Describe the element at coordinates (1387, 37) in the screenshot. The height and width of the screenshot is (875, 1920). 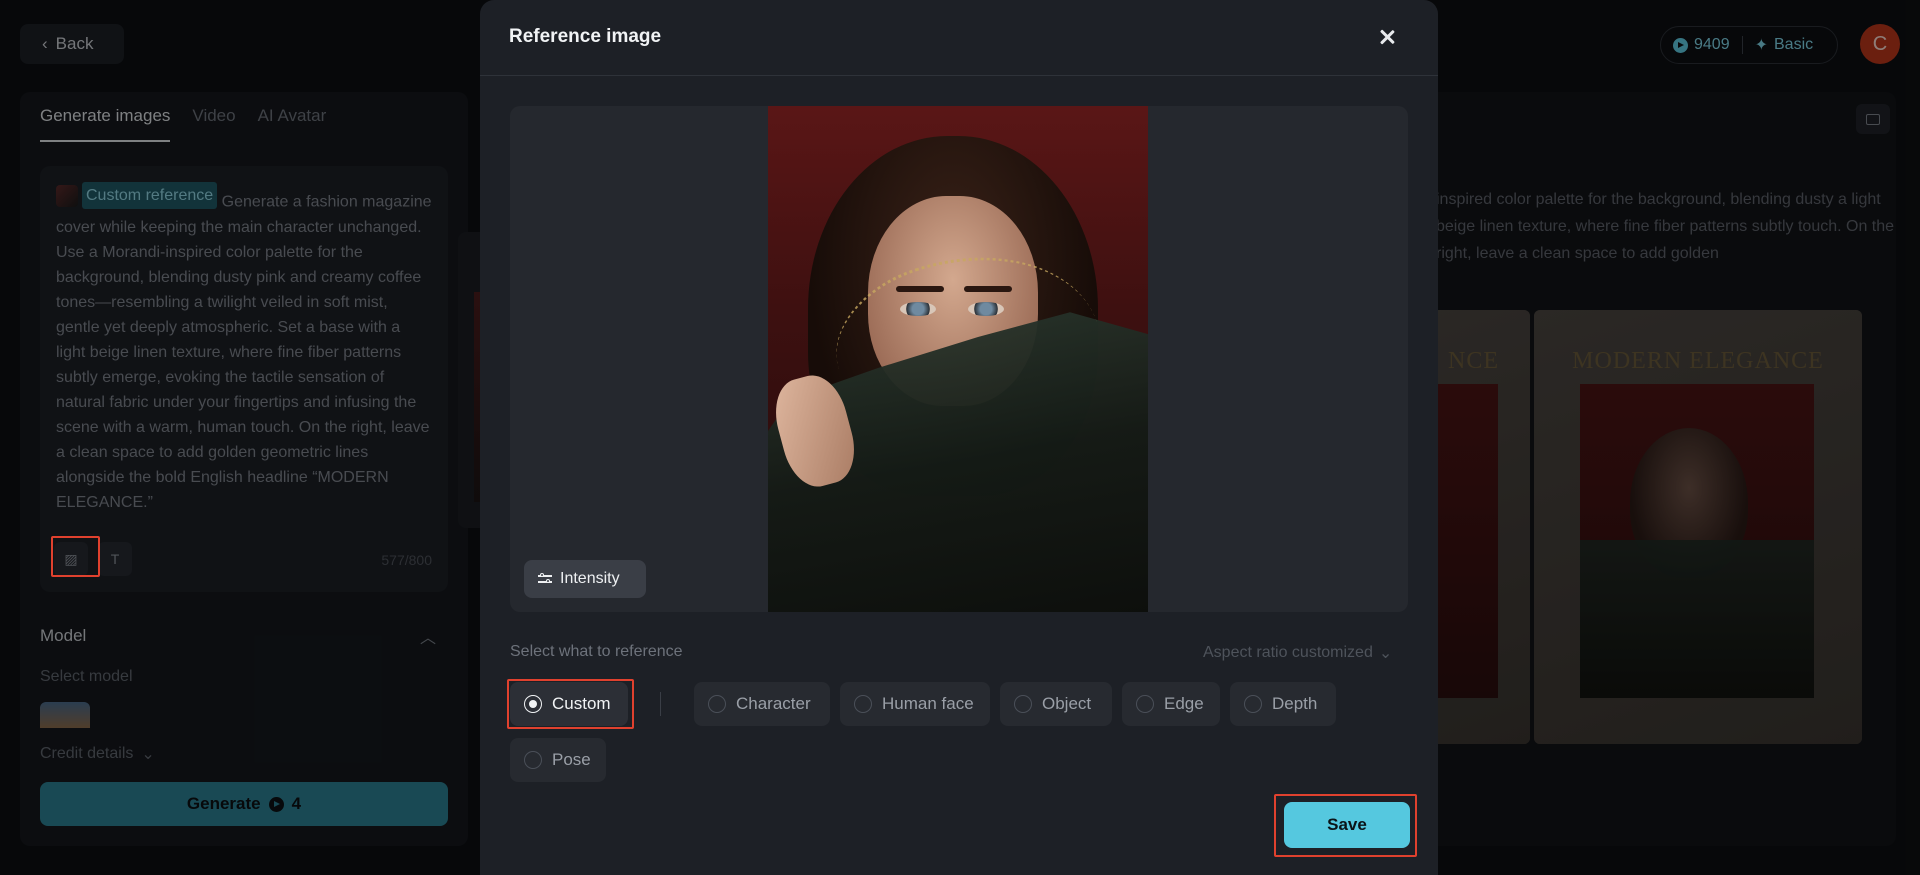
I see `close-icon` at that location.